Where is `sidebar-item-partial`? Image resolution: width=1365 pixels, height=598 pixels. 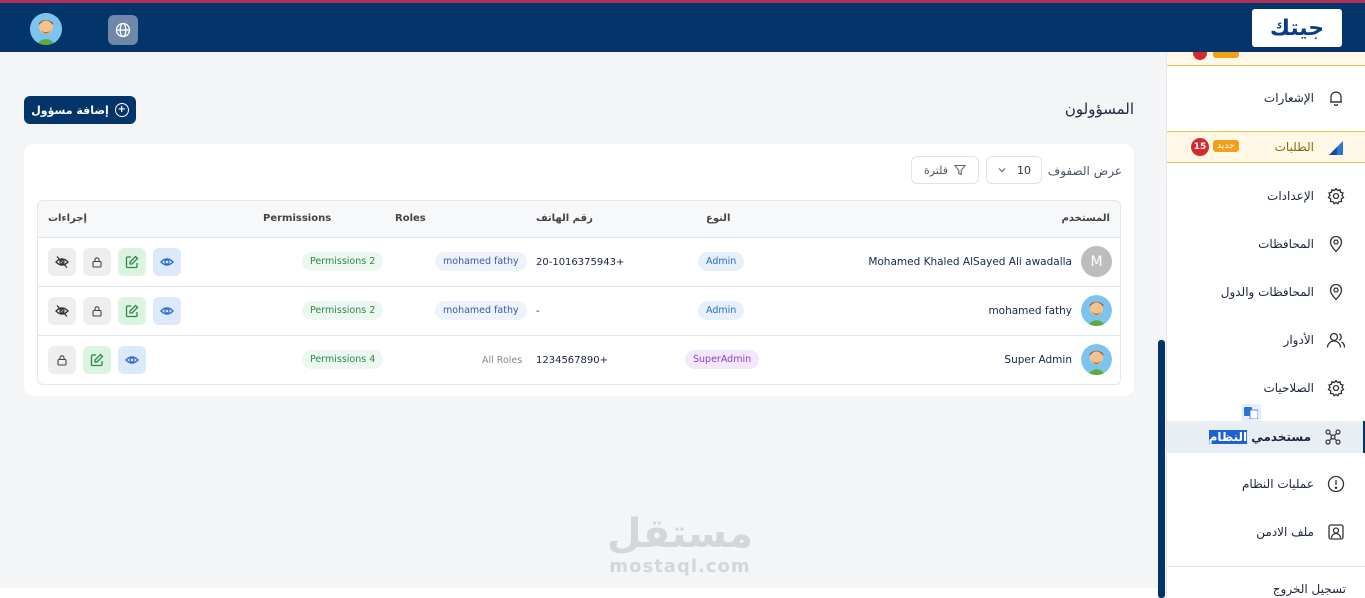
sidebar-item-partial is located at coordinates (1266, 59).